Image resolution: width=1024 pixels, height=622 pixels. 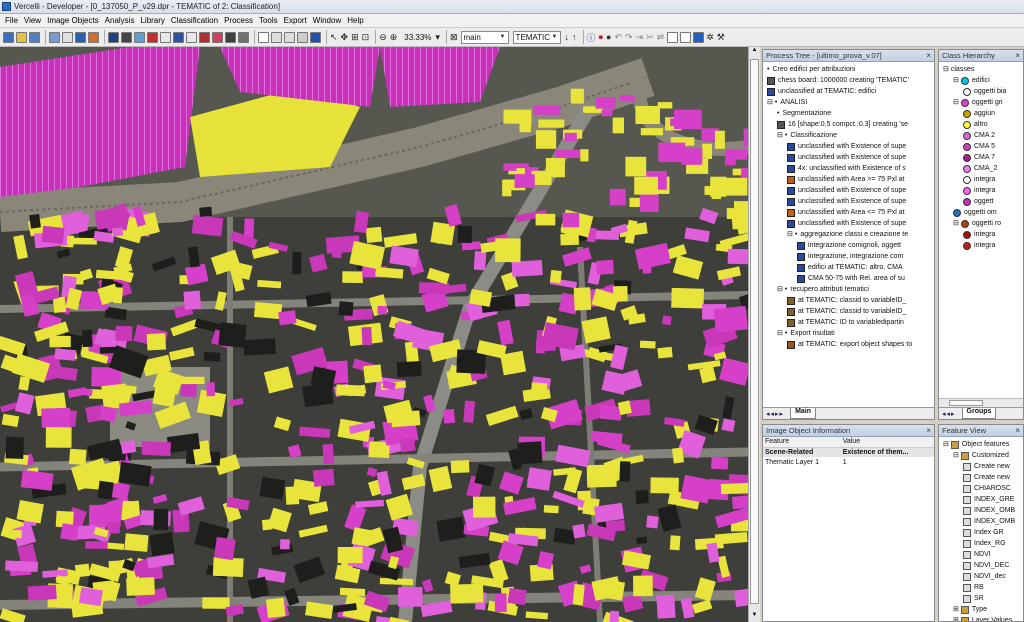 What do you see at coordinates (973, 598) in the screenshot?
I see `tree-item: SR` at bounding box center [973, 598].